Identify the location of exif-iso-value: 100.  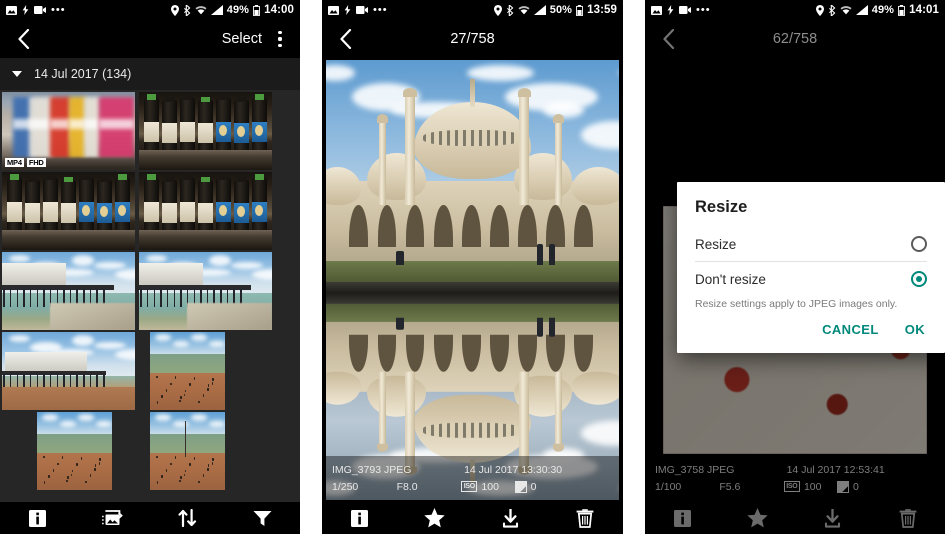
(812, 486).